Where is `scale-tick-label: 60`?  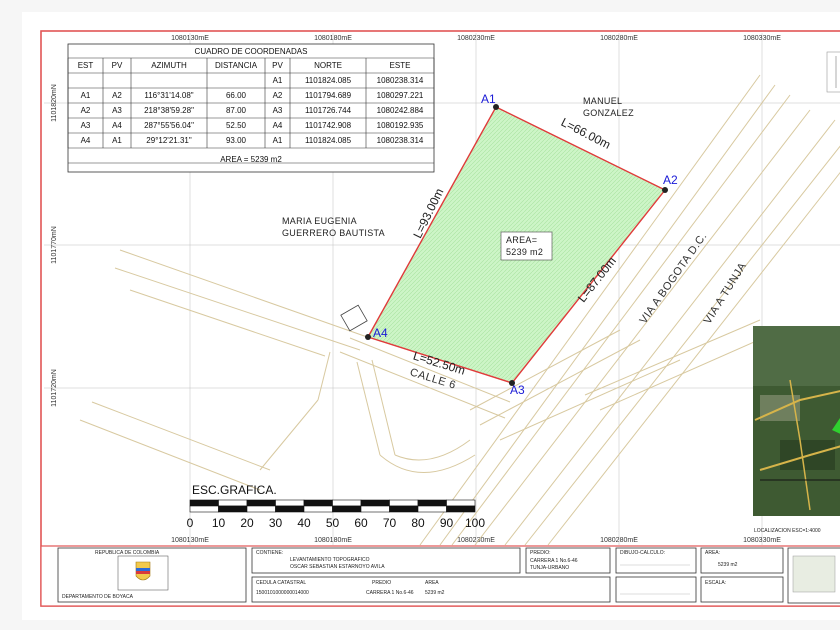 scale-tick-label: 60 is located at coordinates (361, 523).